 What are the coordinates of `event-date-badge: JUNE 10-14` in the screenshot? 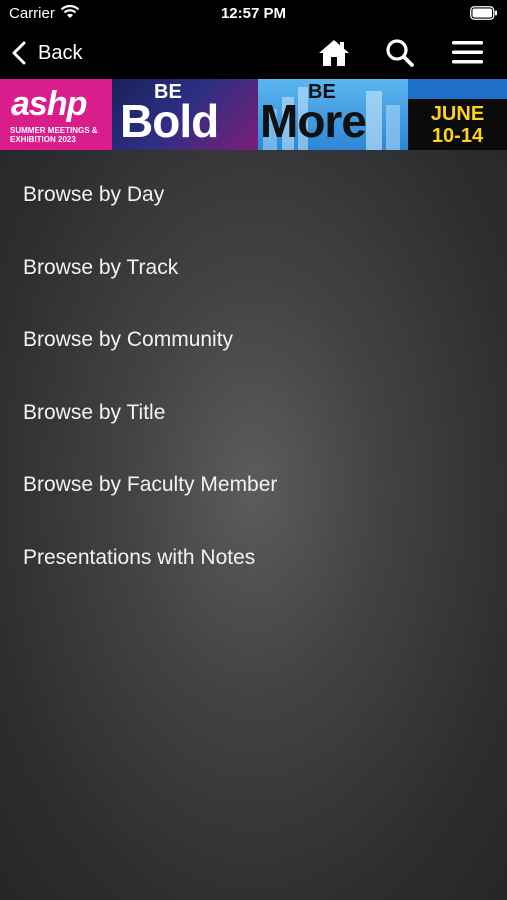 It's located at (457, 124).